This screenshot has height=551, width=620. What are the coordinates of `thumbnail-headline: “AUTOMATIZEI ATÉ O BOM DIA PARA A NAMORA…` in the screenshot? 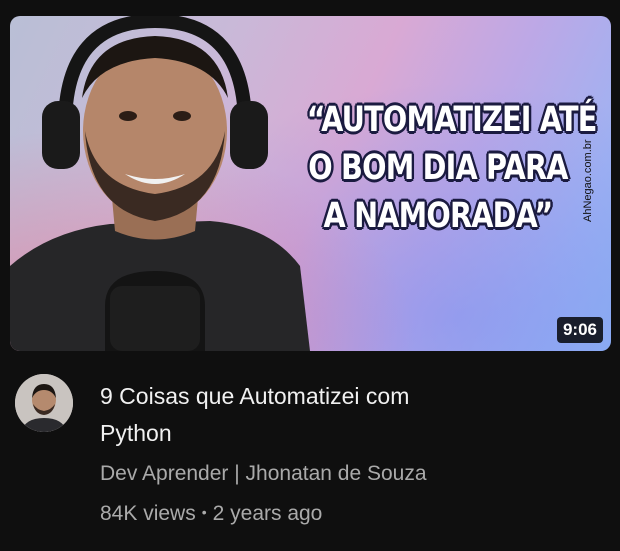 It's located at (452, 168).